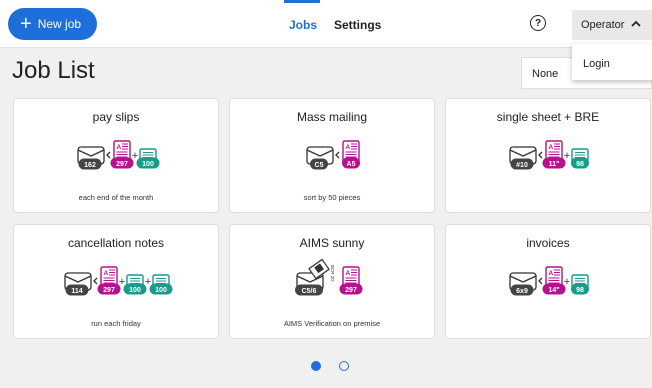  What do you see at coordinates (332, 323) in the screenshot?
I see `job-description: AIMS Verification on premise` at bounding box center [332, 323].